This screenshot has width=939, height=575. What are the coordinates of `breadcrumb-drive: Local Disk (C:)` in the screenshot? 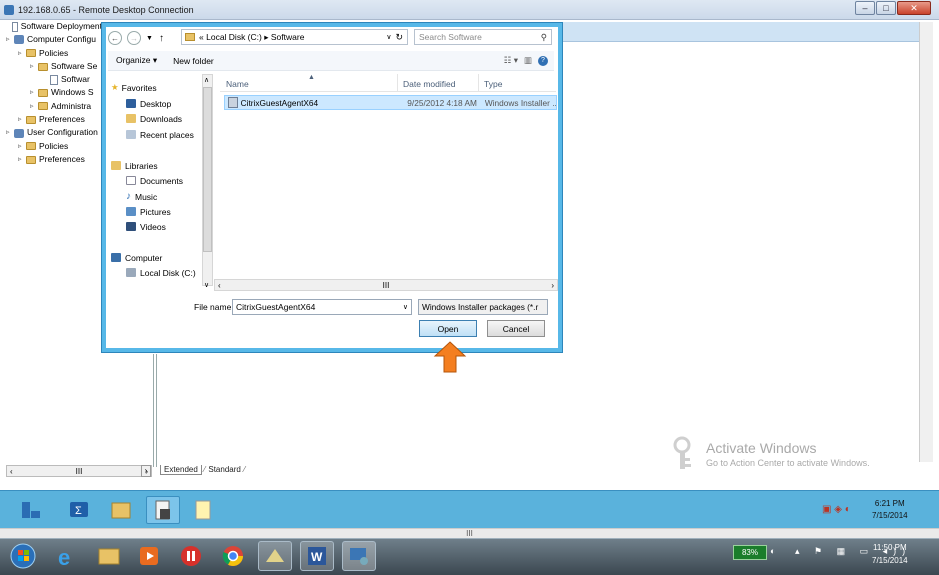 It's located at (234, 37).